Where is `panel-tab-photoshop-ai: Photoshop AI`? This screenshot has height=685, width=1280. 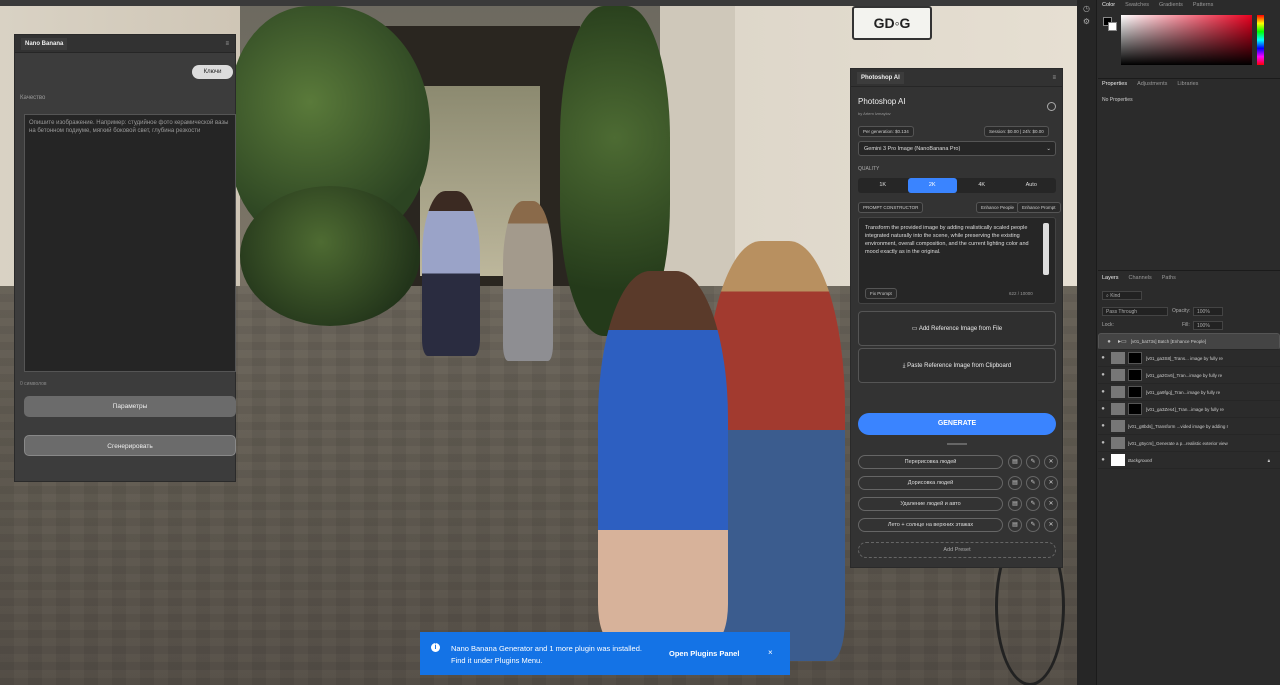 panel-tab-photoshop-ai: Photoshop AI is located at coordinates (880, 77).